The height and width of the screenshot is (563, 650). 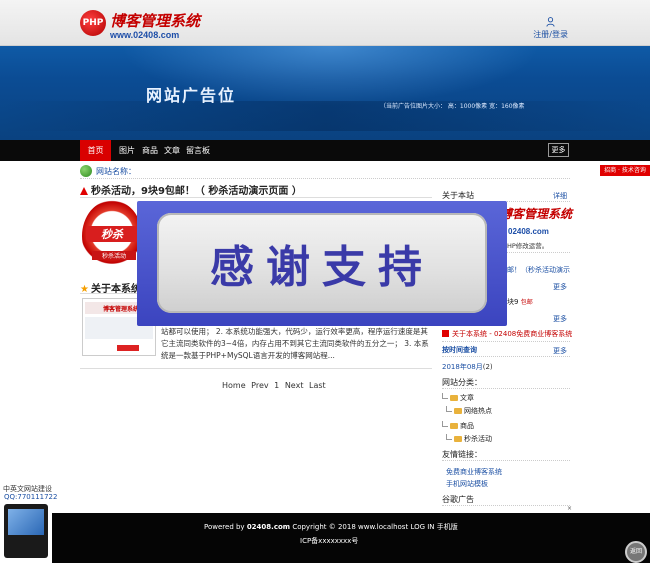 What do you see at coordinates (31, 497) in the screenshot?
I see `float-badge-qq: QQ:770111722` at bounding box center [31, 497].